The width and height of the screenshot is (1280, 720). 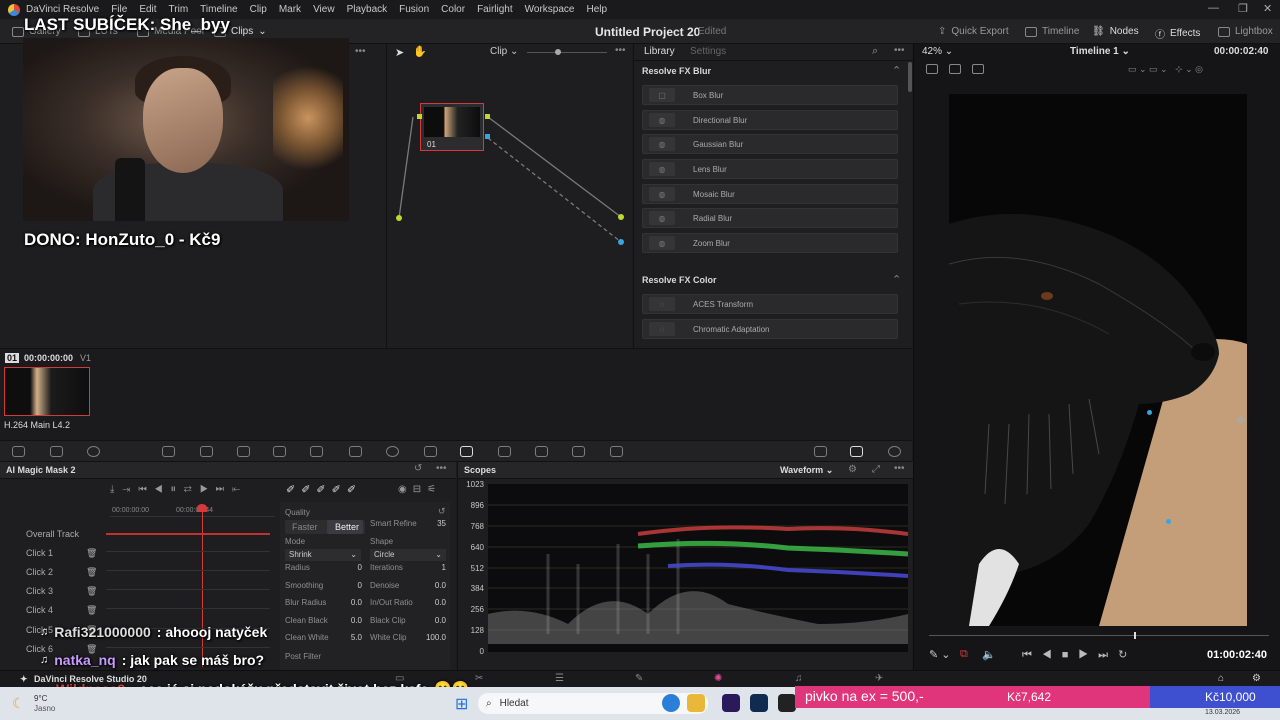 I want to click on smart-refine-value: 35, so click(x=431, y=523).